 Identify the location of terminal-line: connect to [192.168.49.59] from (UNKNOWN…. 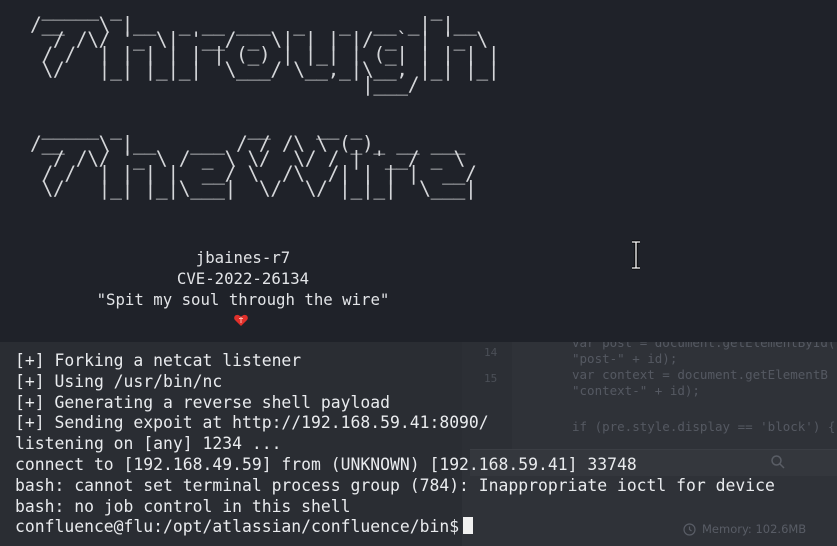
(326, 464).